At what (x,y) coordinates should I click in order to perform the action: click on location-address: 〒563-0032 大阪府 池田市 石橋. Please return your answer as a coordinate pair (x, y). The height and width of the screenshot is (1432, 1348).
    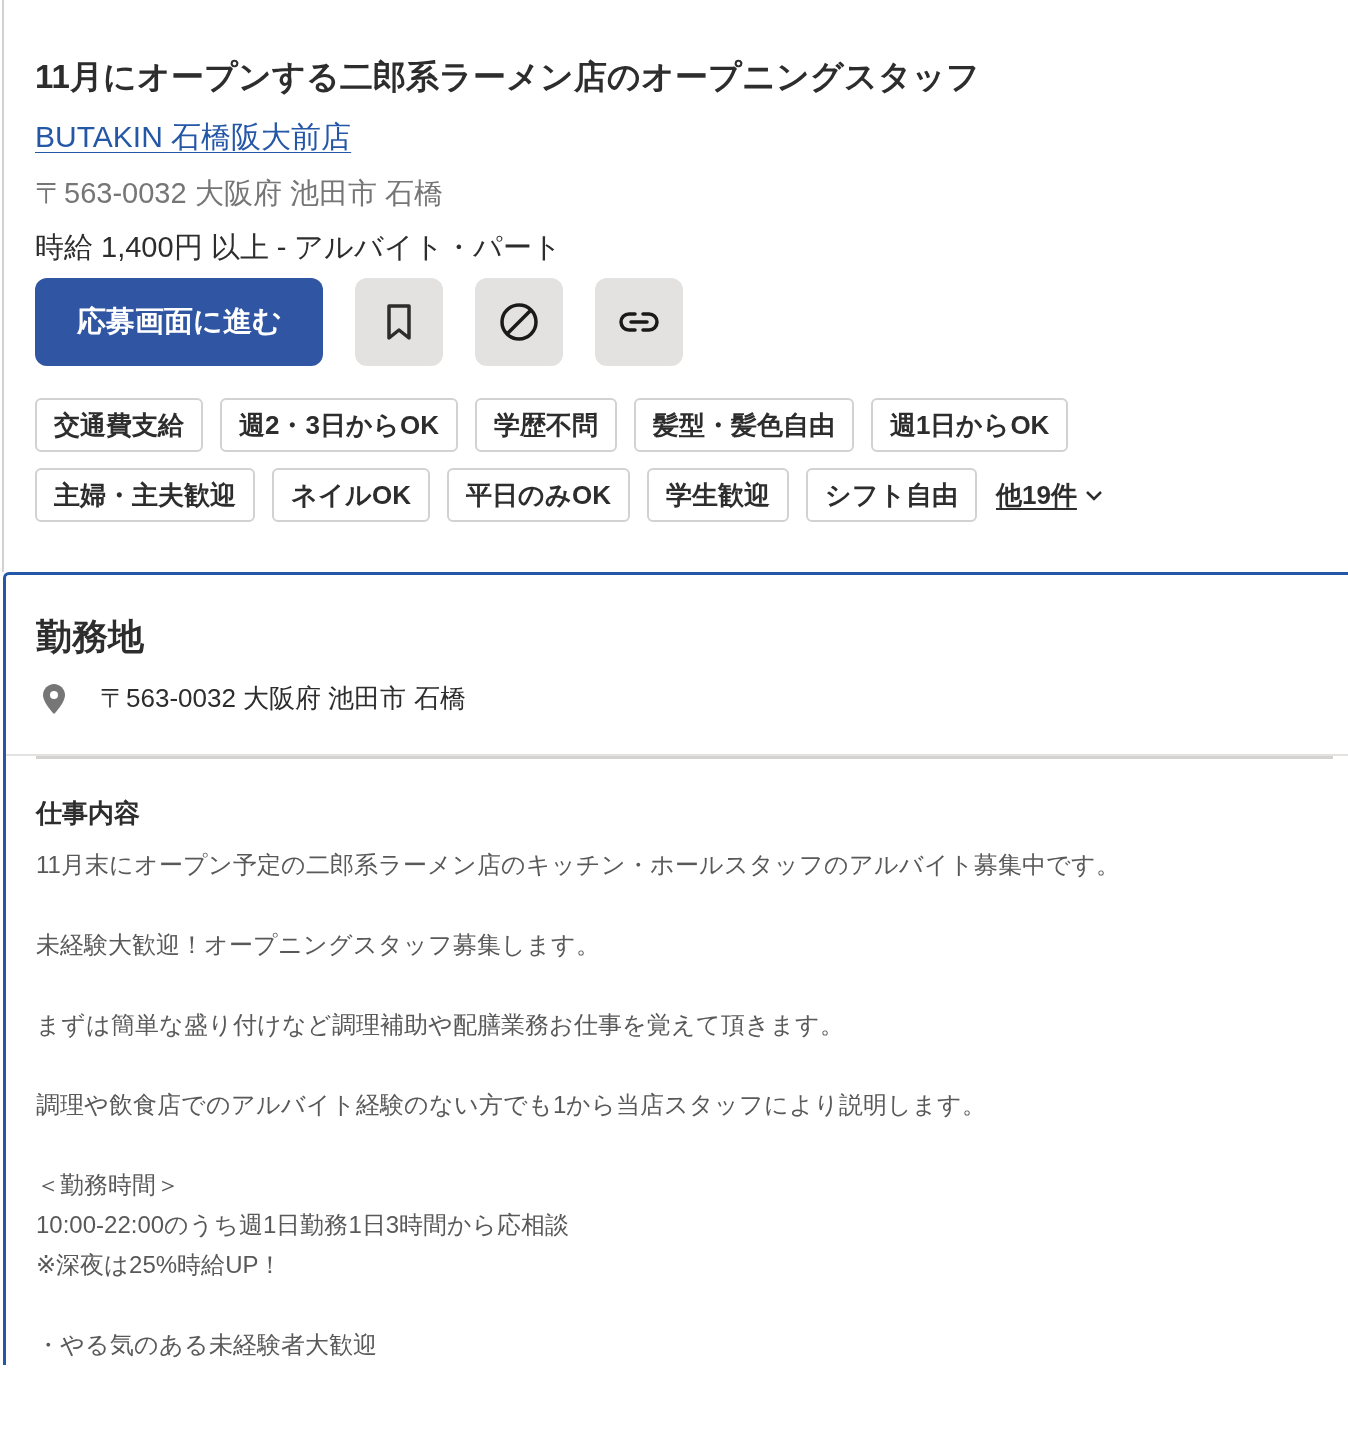
    Looking at the image, I should click on (283, 698).